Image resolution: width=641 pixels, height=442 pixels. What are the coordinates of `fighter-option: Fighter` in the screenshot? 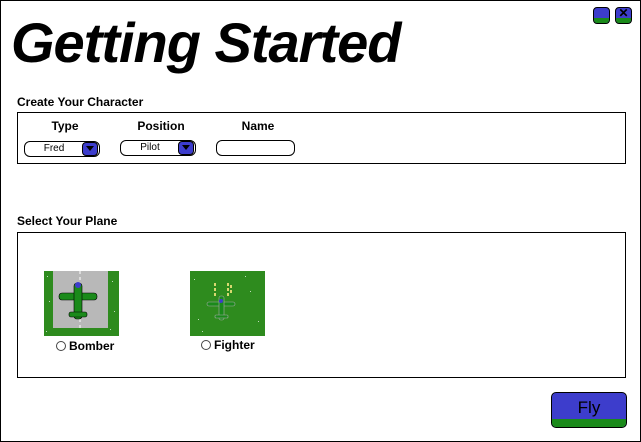 It's located at (228, 345).